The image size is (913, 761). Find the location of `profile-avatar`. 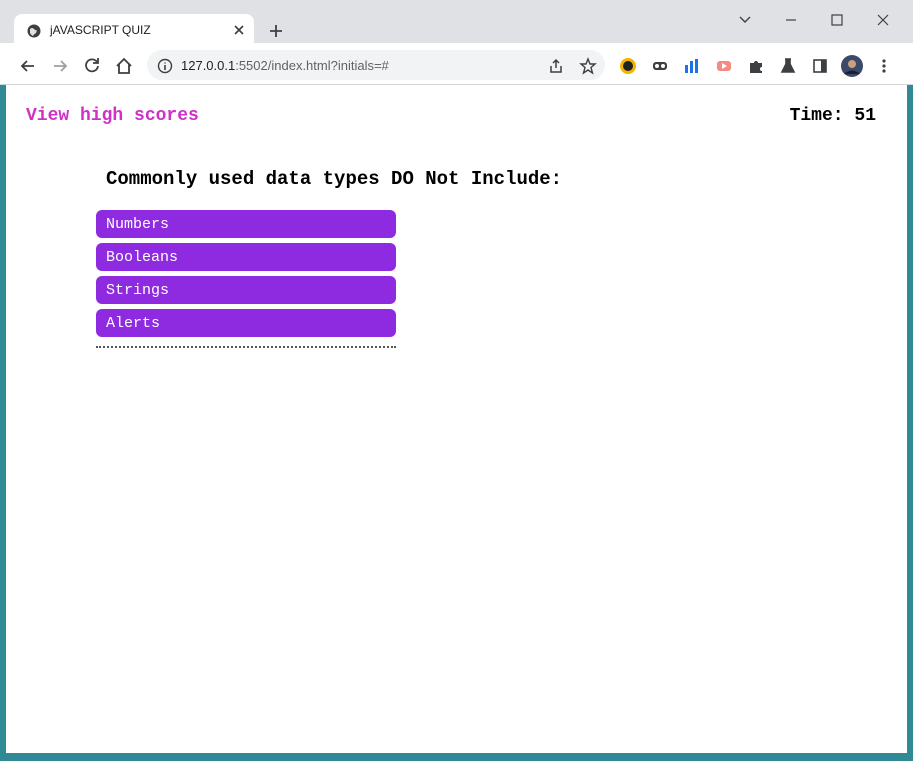

profile-avatar is located at coordinates (852, 66).